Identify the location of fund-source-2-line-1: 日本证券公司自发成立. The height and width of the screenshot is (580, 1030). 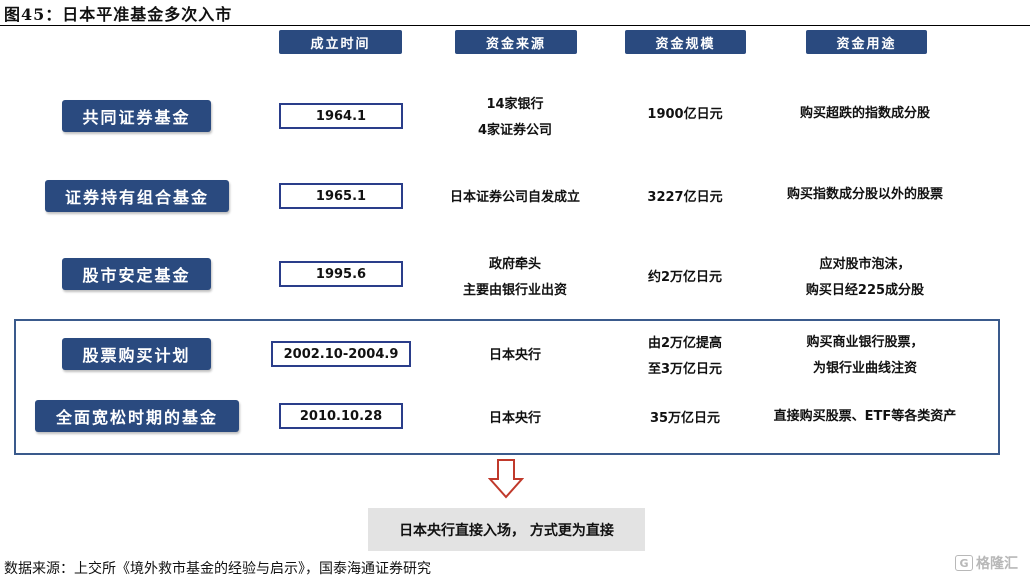
(514, 197).